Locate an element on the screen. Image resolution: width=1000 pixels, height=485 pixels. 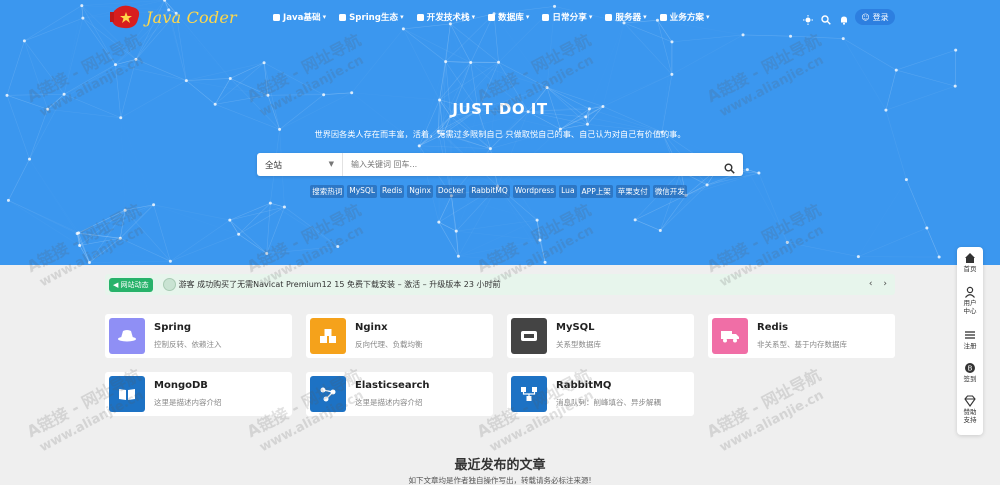
category-card-rabbitmq: RabbitMQ 消息队列：削峰填谷、异步解耦 is located at coordinates (600, 394).